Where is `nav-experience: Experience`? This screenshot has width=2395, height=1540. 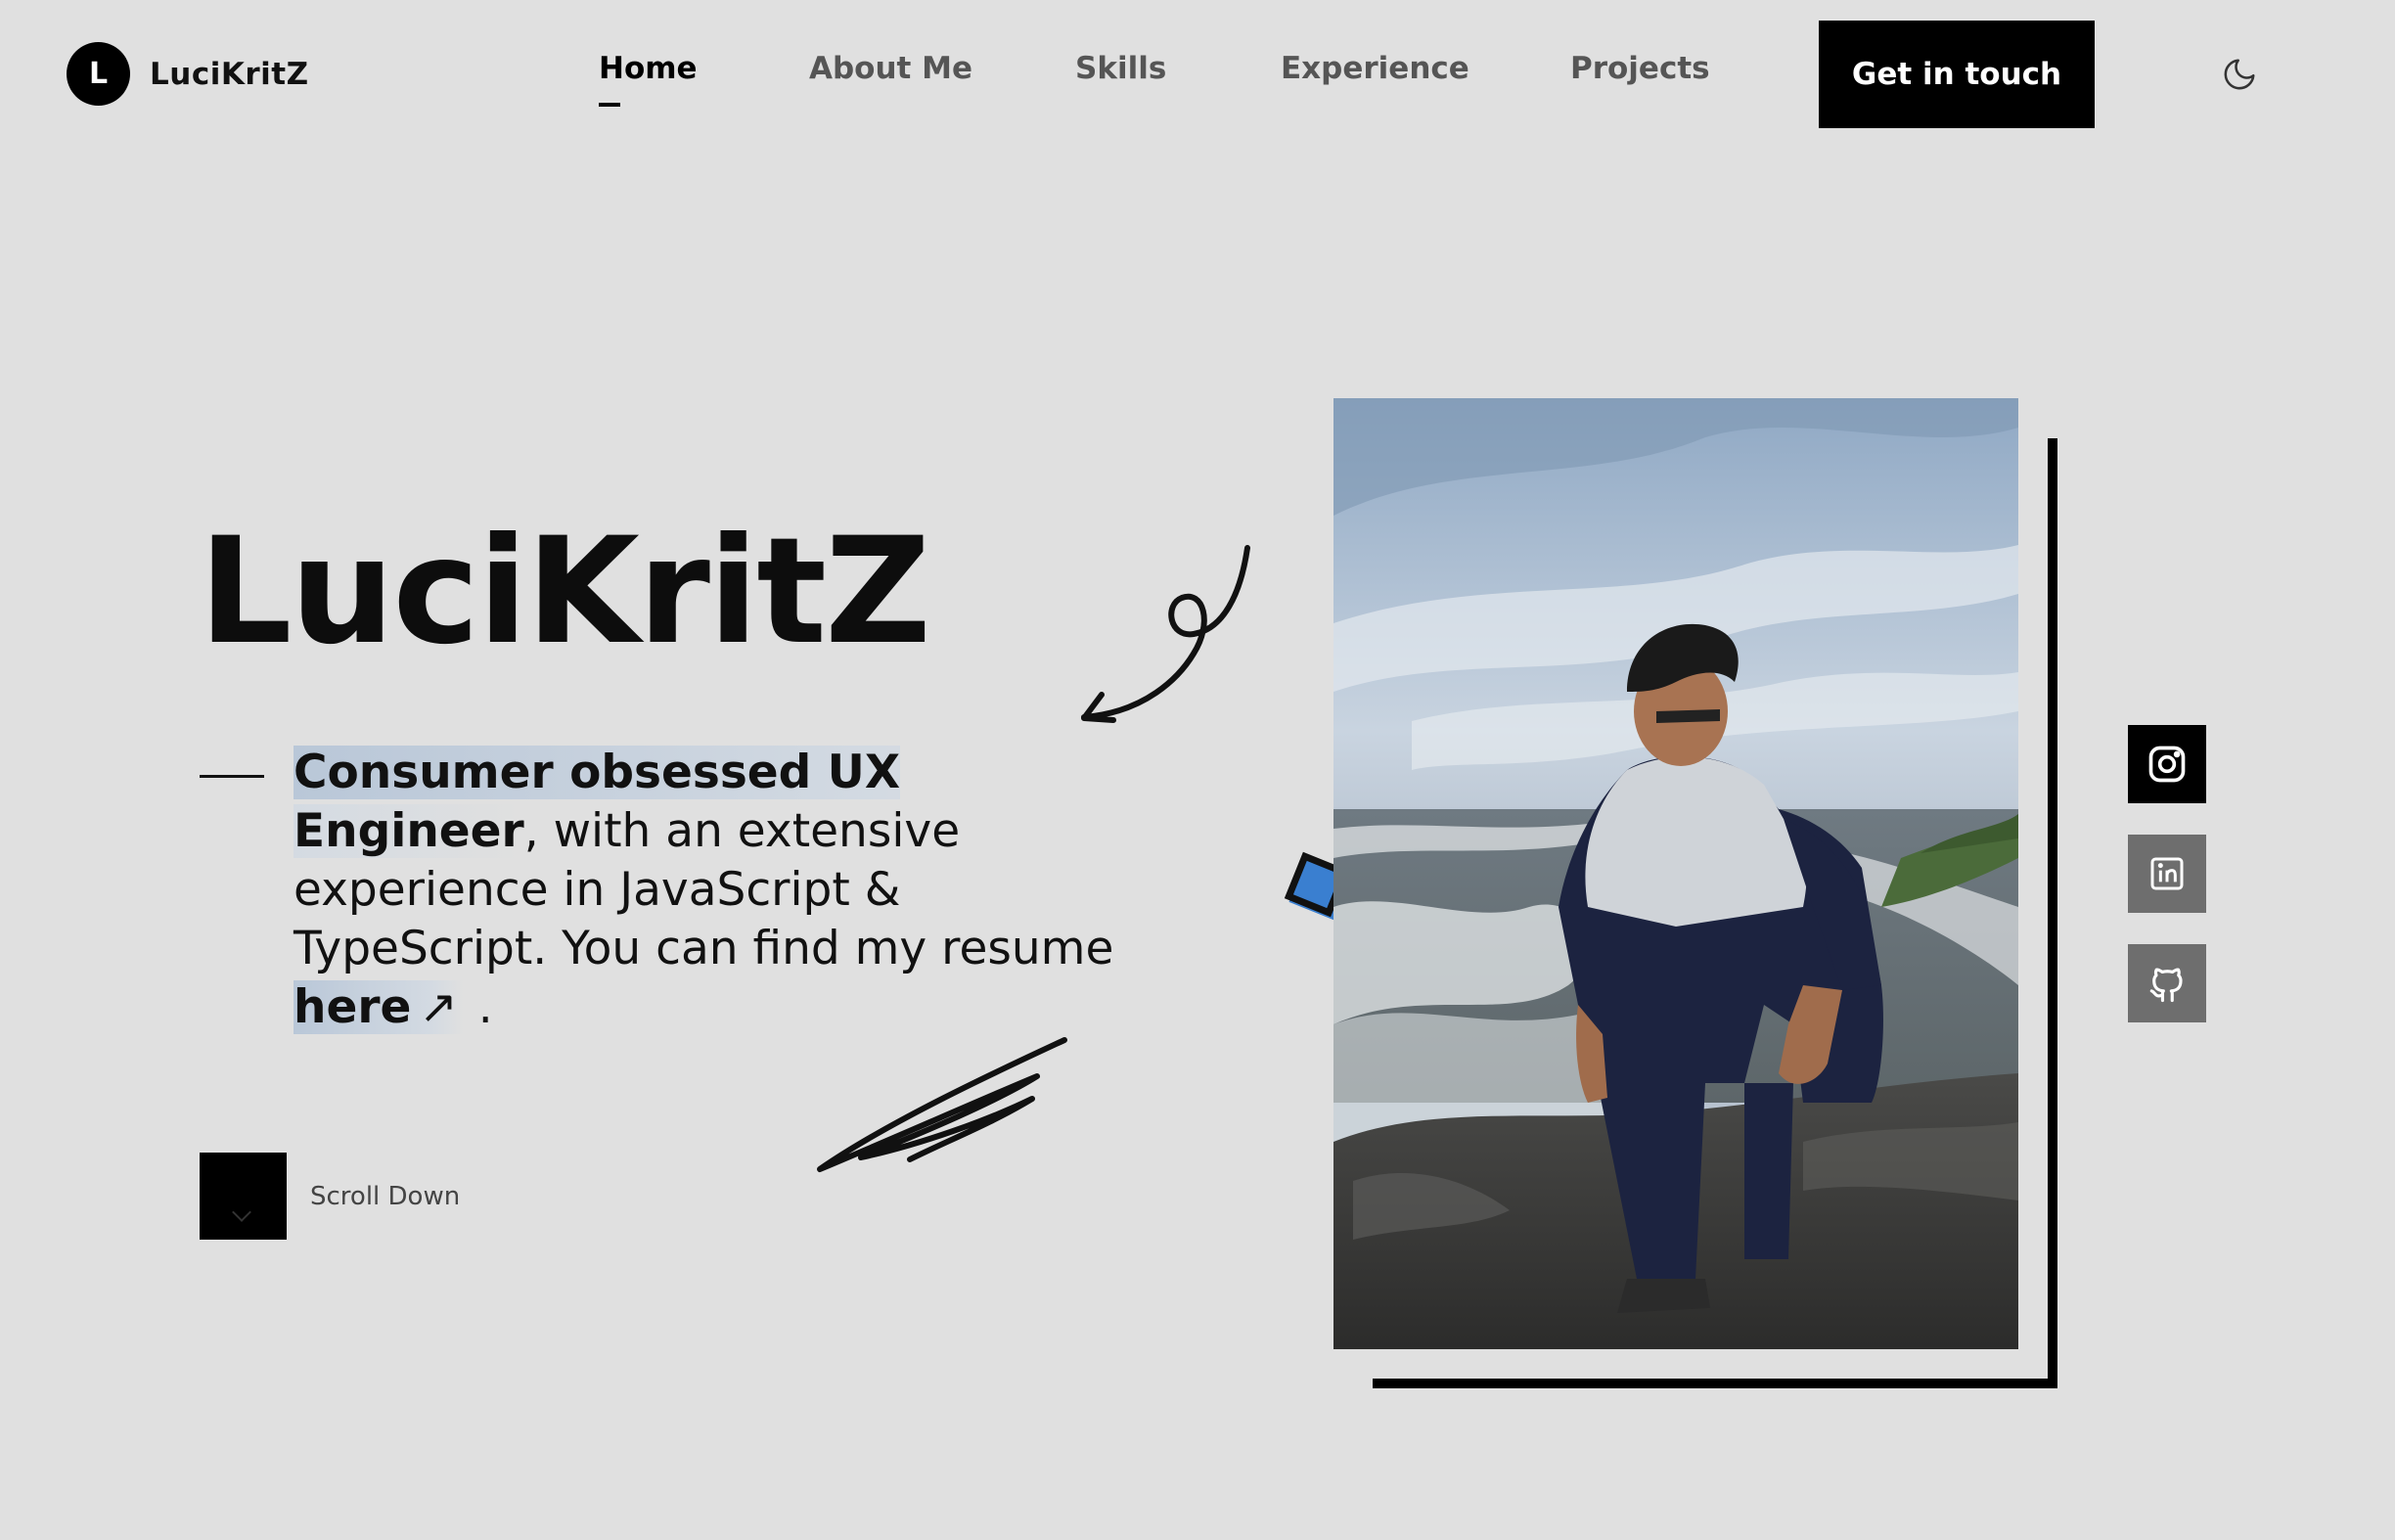
nav-experience: Experience is located at coordinates (1375, 69).